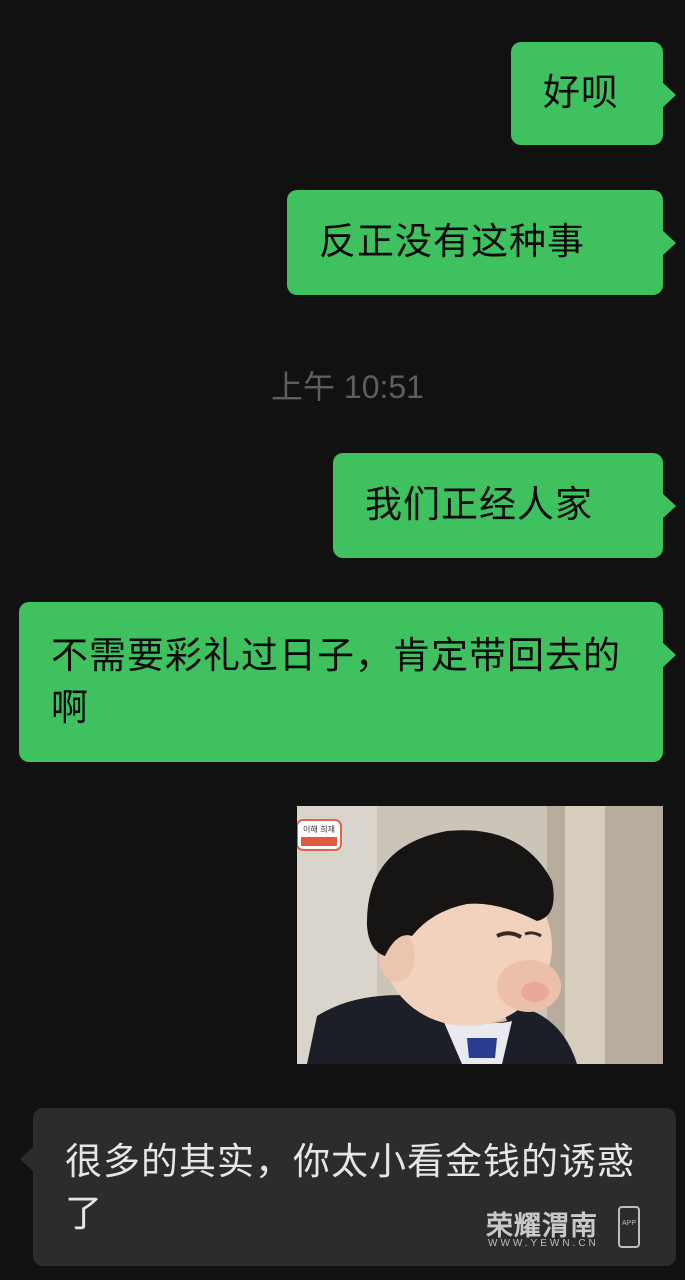 The image size is (685, 1280). Describe the element at coordinates (336, 681) in the screenshot. I see `message-text: 不需要彩礼过日子，肯定带回去的啊` at that location.